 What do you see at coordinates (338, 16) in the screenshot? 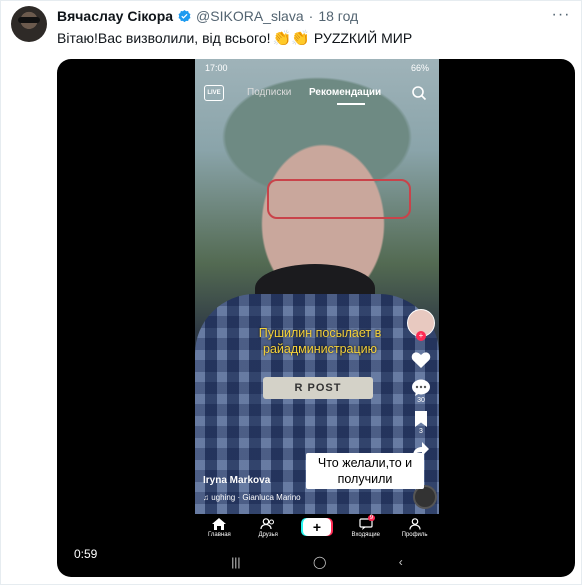
I see `tweet-time: 18 год` at bounding box center [338, 16].